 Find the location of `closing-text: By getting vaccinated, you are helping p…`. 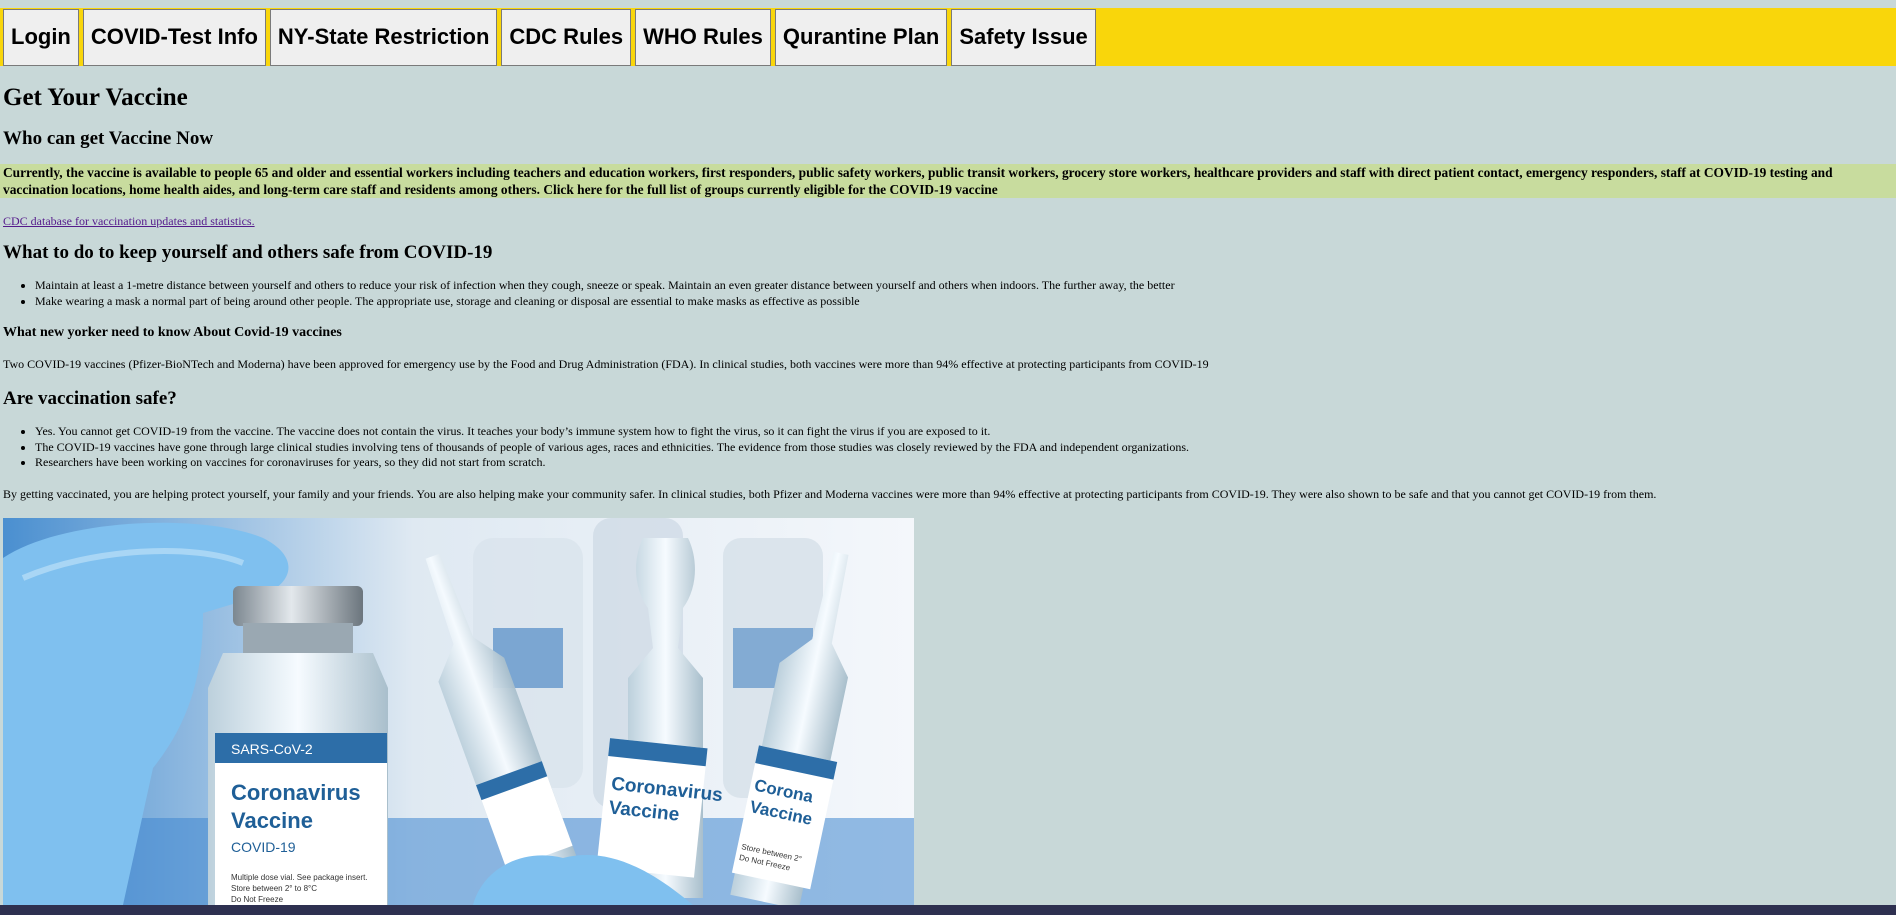

closing-text: By getting vaccinated, you are helping p… is located at coordinates (830, 493).